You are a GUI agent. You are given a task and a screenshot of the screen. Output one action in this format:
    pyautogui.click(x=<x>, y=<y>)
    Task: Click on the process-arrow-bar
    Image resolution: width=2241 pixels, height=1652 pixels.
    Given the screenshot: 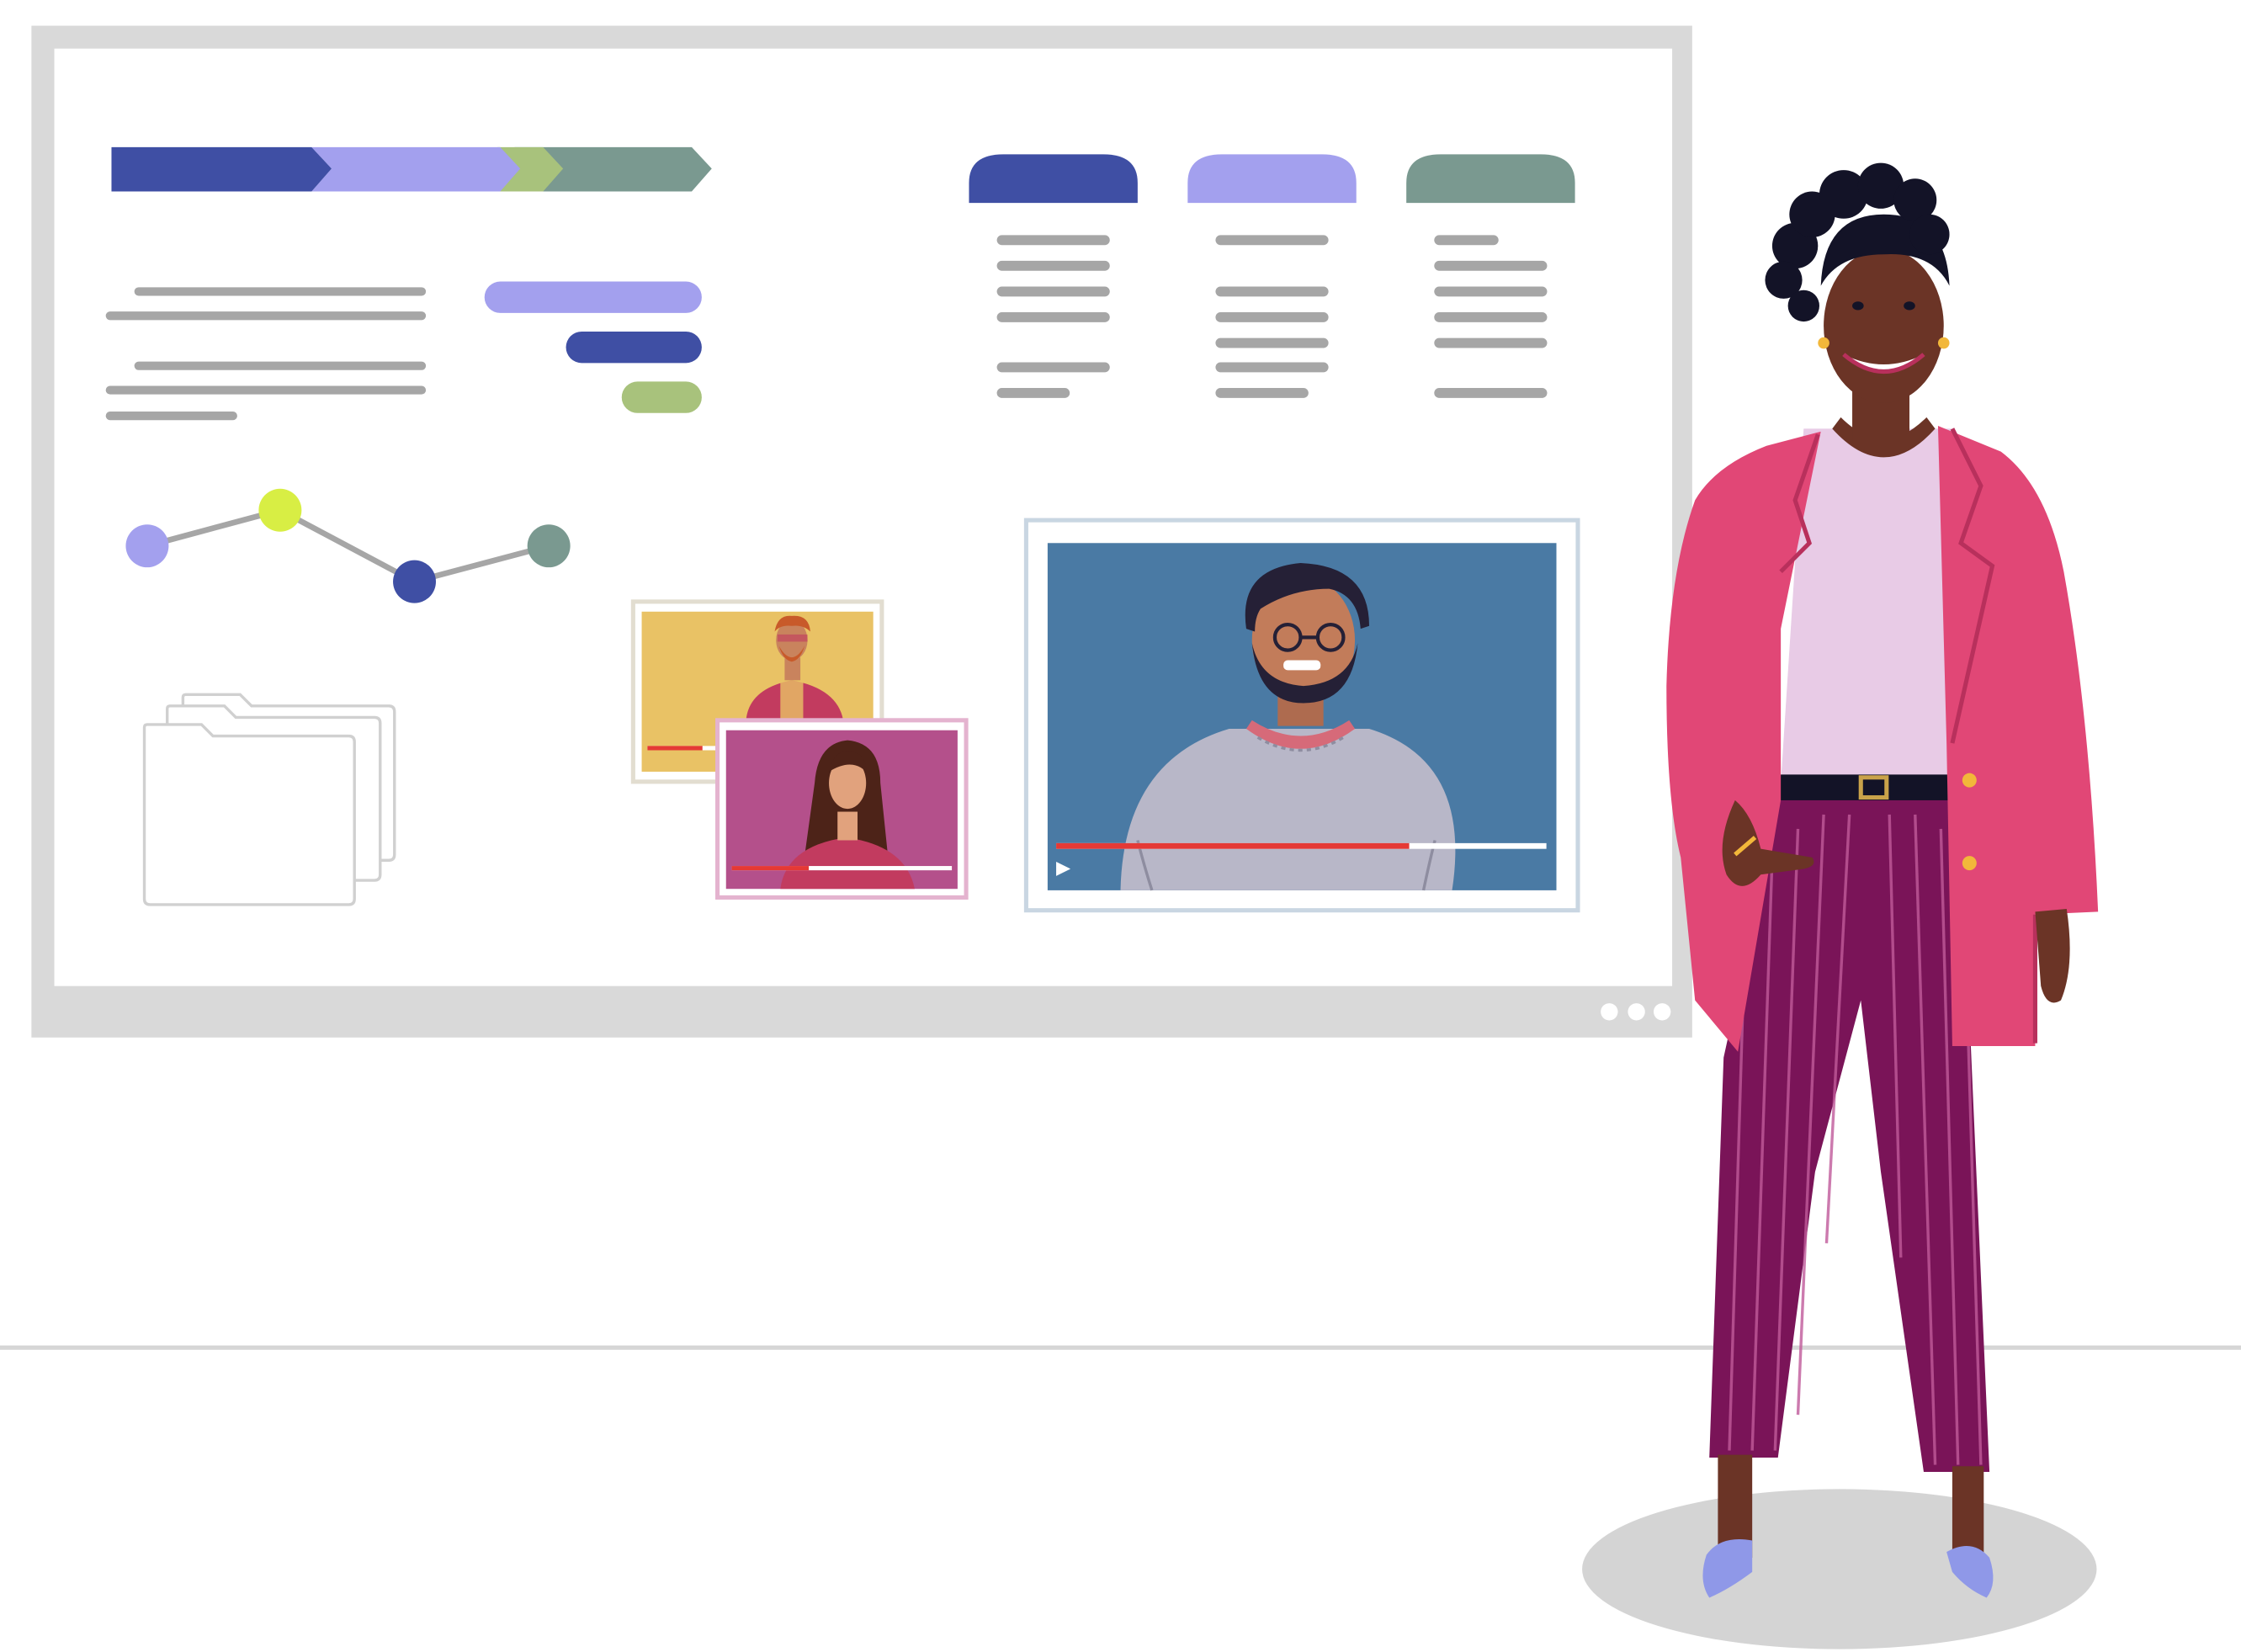 What is the action you would take?
    pyautogui.click(x=412, y=169)
    